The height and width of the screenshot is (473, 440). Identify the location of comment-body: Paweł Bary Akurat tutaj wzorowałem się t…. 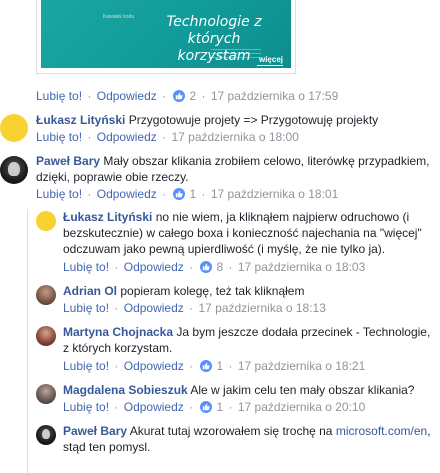
(251, 439).